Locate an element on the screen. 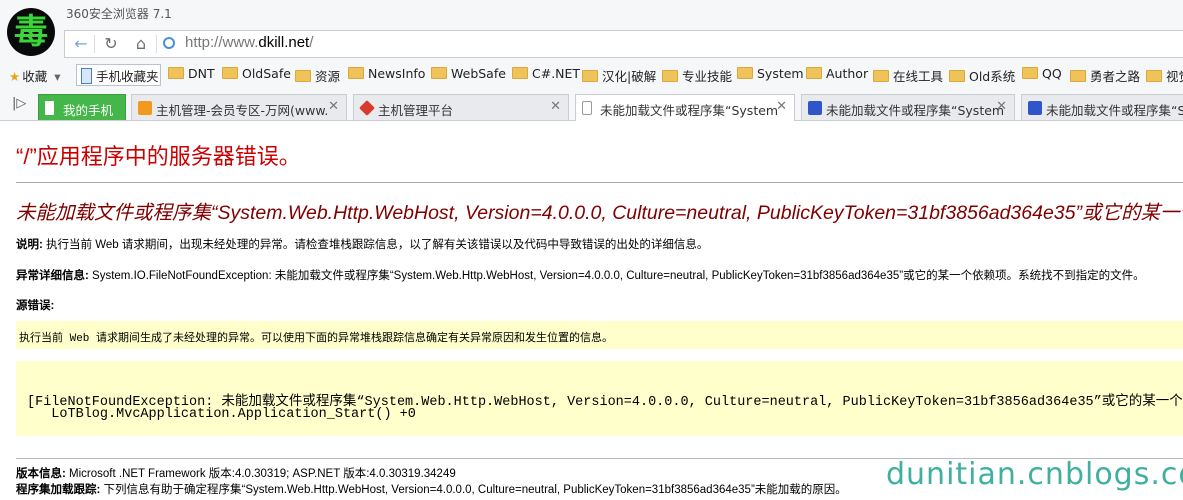  bookmark-mobile-favorites: 手机收藏夹 is located at coordinates (120, 75).